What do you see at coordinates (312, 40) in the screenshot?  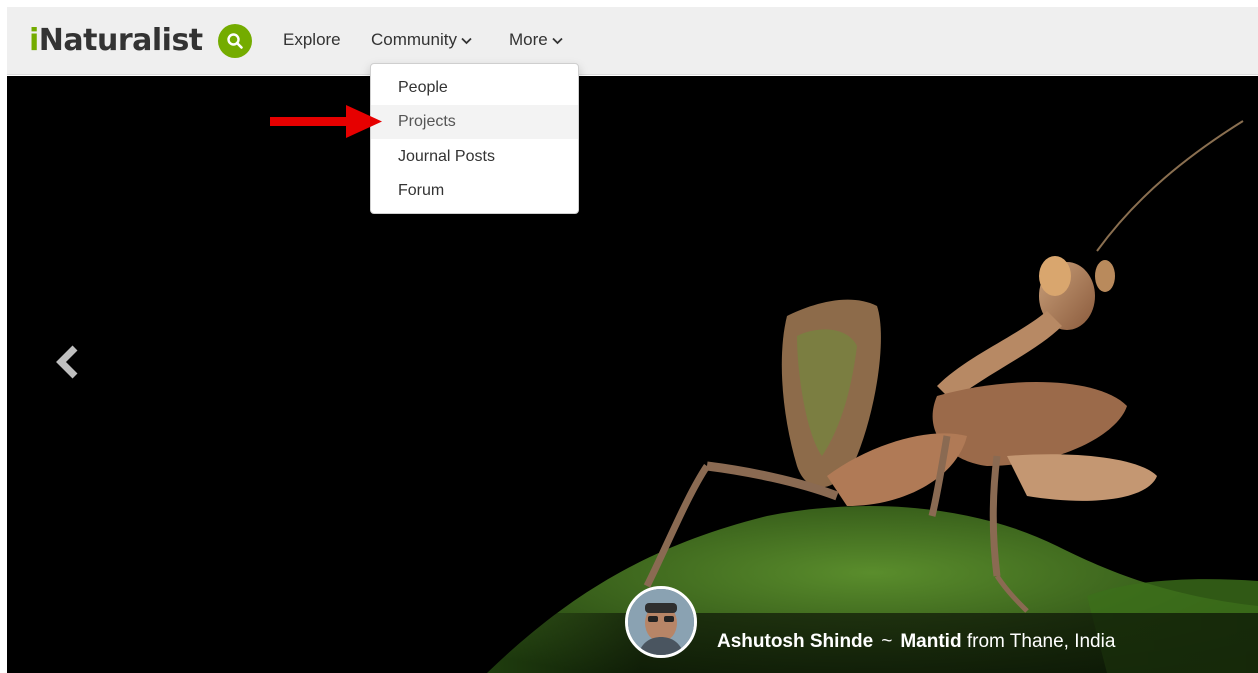 I see `nav-explore: Explore` at bounding box center [312, 40].